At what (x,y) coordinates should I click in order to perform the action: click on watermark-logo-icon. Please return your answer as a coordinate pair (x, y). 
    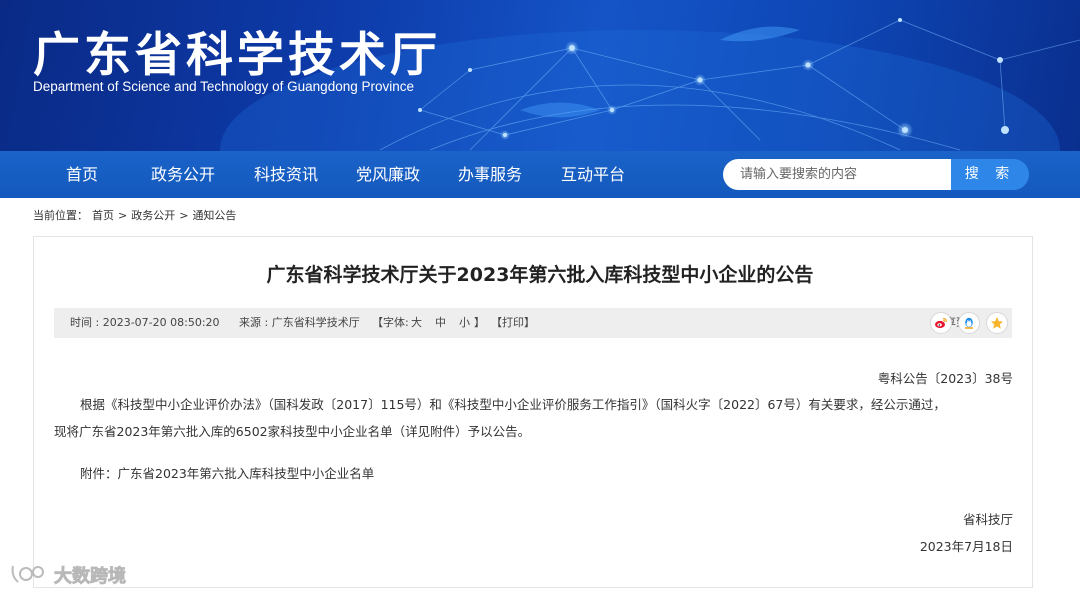
    Looking at the image, I should click on (27, 574).